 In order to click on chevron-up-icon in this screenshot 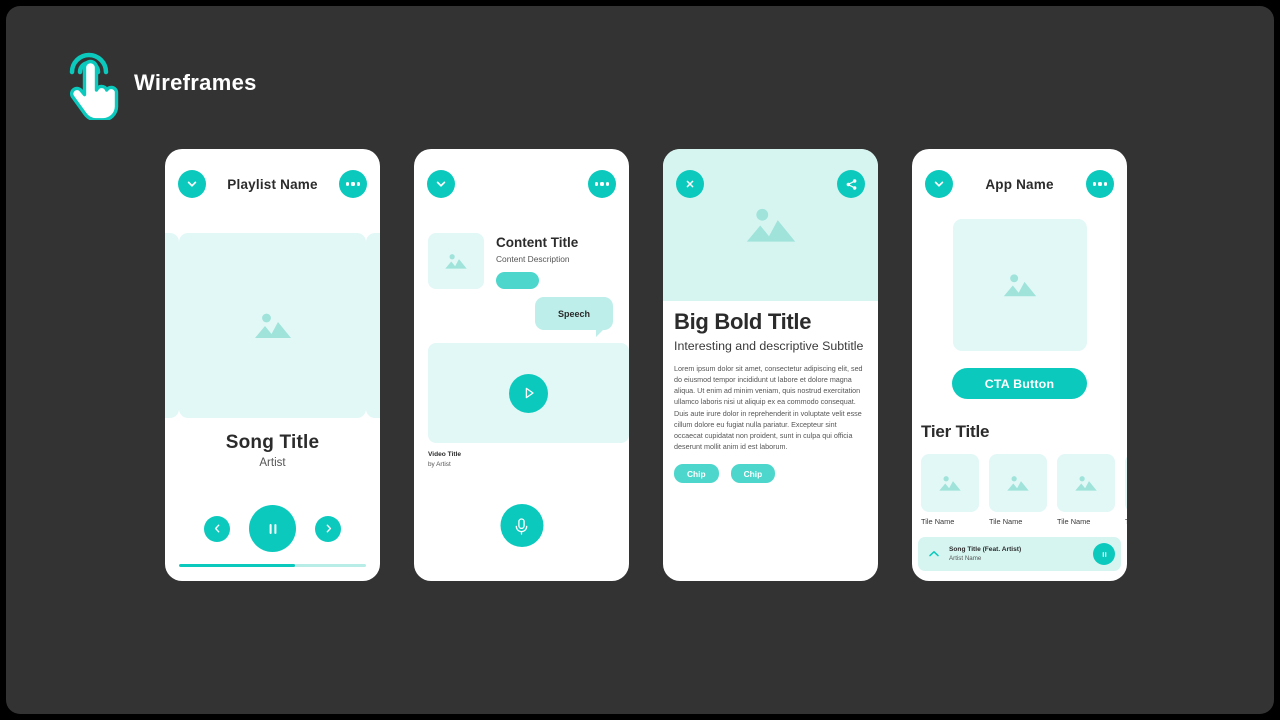, I will do `click(934, 554)`.